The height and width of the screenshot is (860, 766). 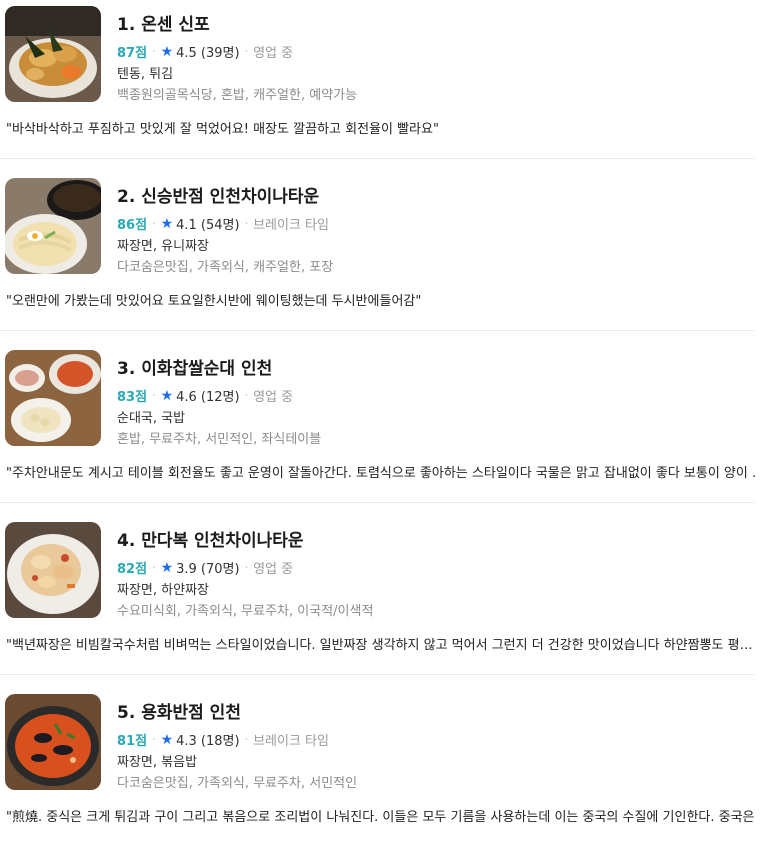 I want to click on food-categories: 순대국, 국밥, so click(x=151, y=418).